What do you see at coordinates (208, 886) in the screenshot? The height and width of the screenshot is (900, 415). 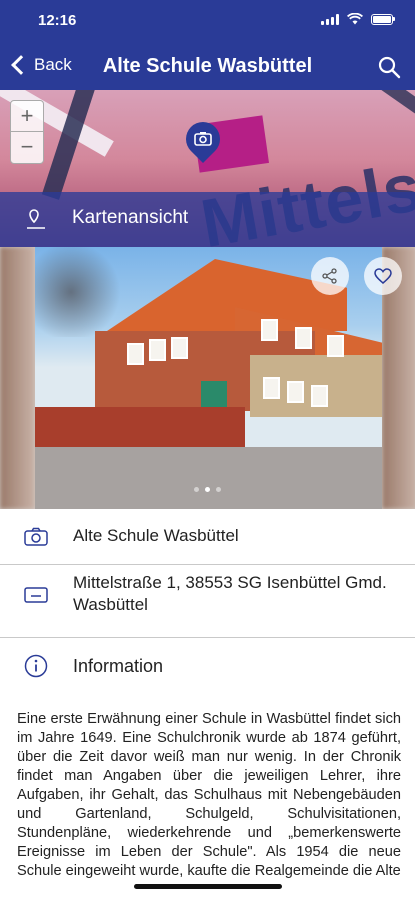 I see `home-indicator` at bounding box center [208, 886].